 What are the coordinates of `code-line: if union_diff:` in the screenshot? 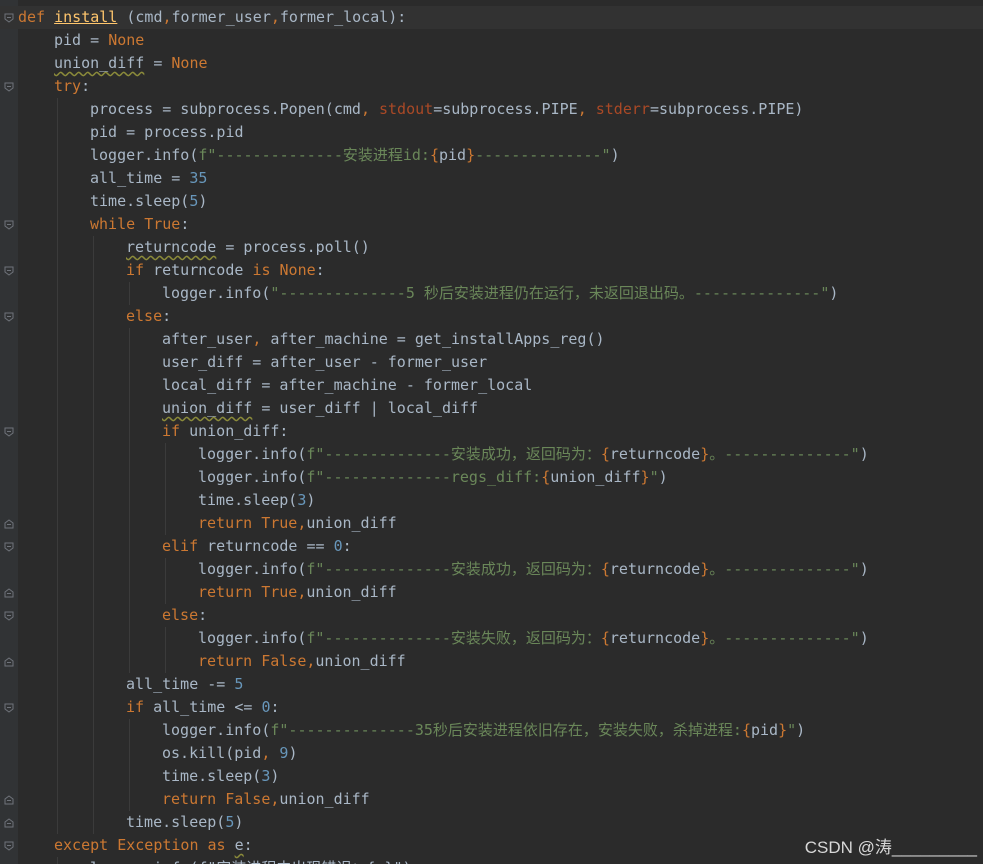 It's located at (491, 431).